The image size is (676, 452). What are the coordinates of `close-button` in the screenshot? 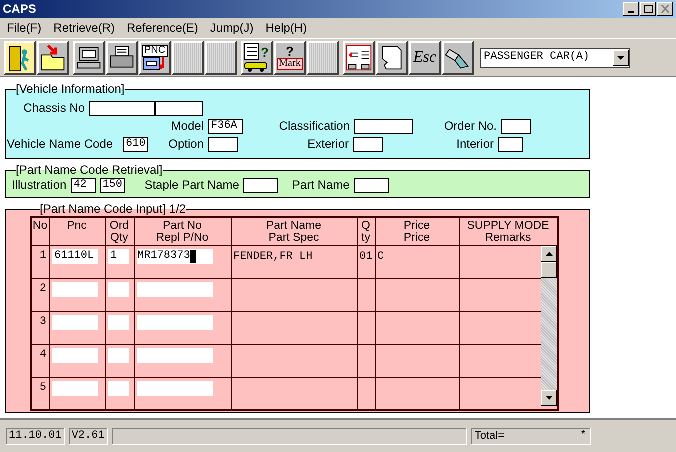 It's located at (665, 9).